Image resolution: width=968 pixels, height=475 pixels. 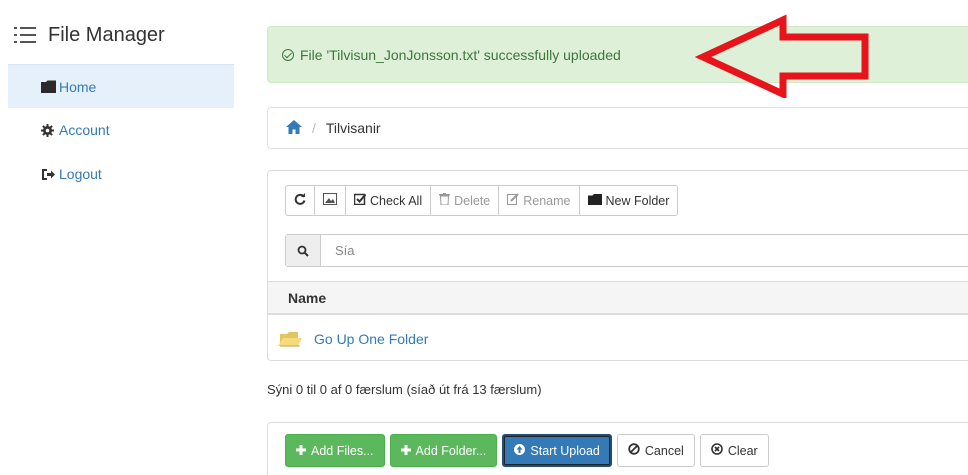 What do you see at coordinates (618, 339) in the screenshot?
I see `table-row: Go Up One Folder` at bounding box center [618, 339].